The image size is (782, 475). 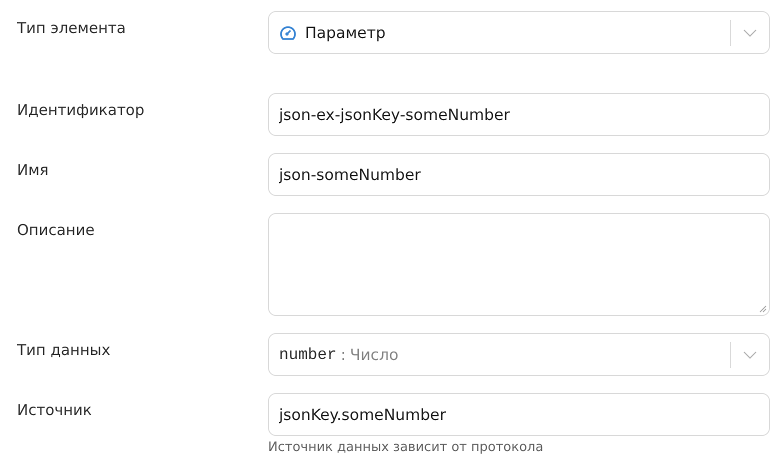 What do you see at coordinates (519, 414) in the screenshot?
I see `text-field: jsonKey.someNumber` at bounding box center [519, 414].